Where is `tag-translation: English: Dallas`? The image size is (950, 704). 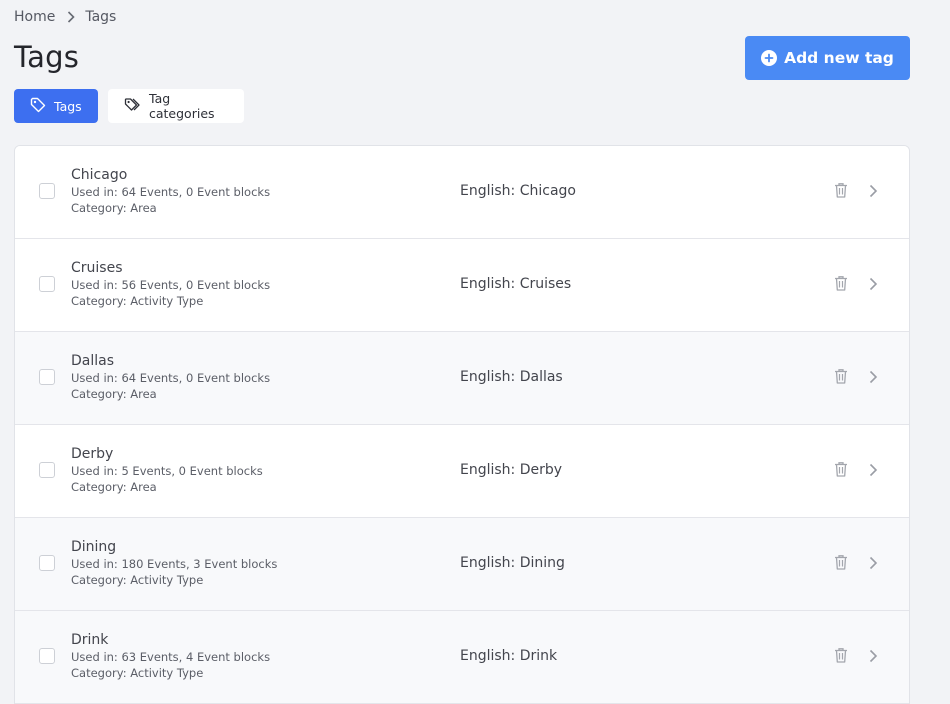
tag-translation: English: Dallas is located at coordinates (511, 377).